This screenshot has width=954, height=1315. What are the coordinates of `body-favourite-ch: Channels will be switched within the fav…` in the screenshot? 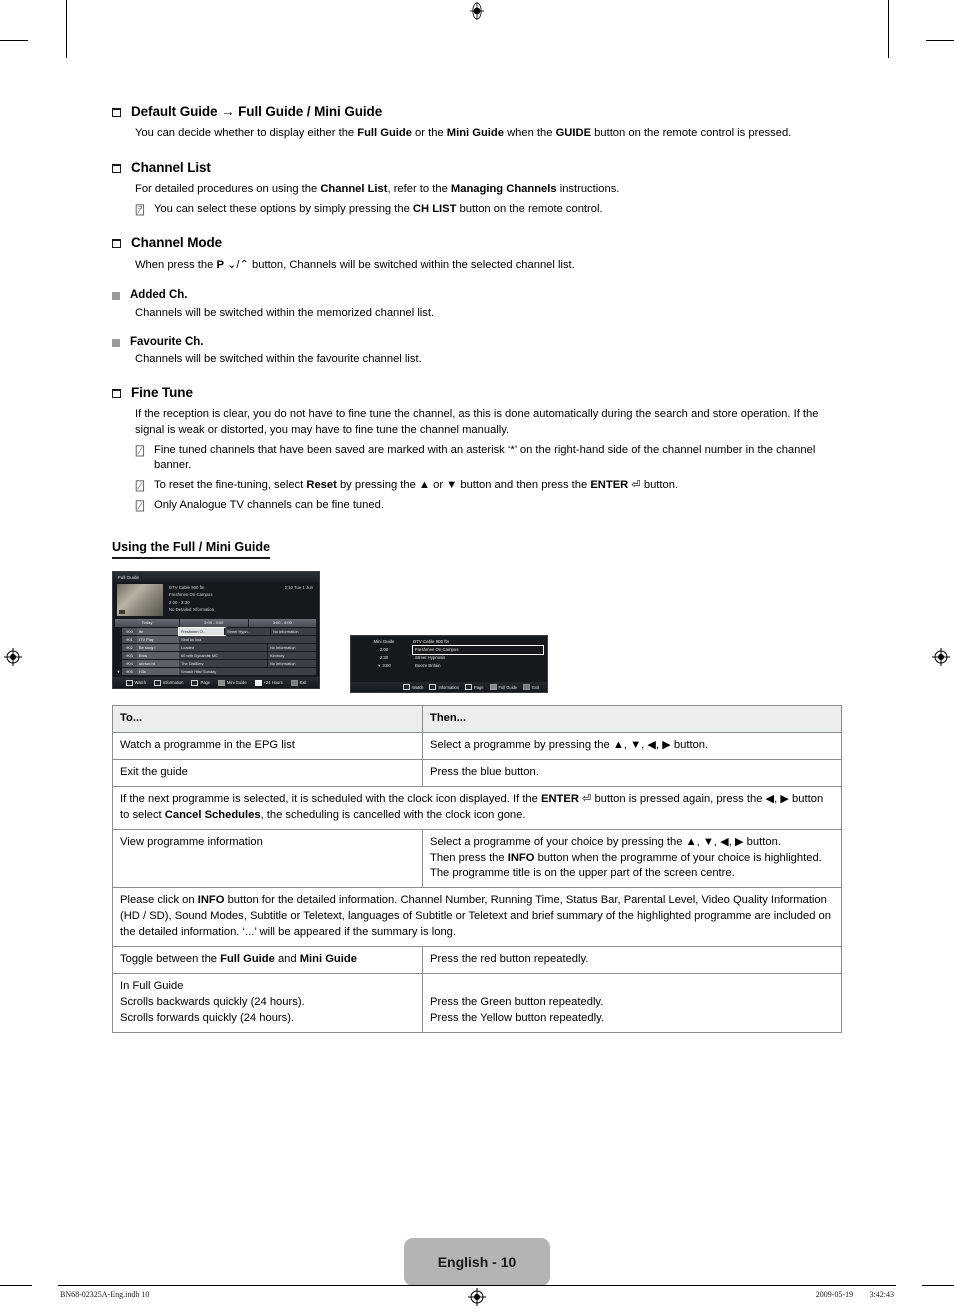 It's located at (278, 358).